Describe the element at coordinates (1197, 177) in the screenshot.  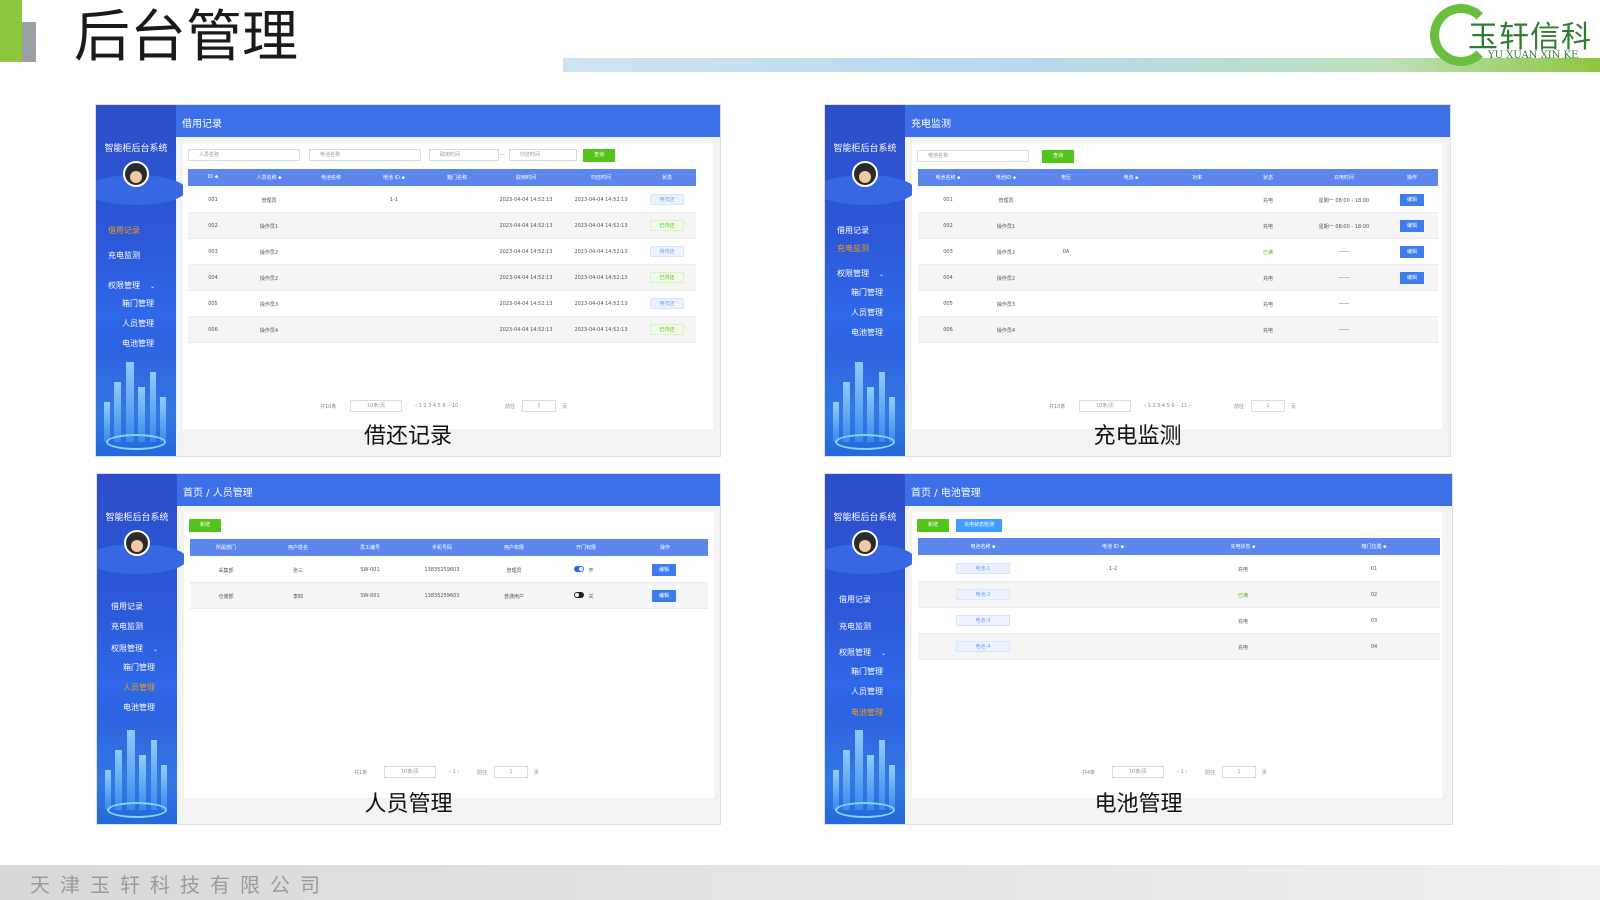
I see `column-header: 功率` at that location.